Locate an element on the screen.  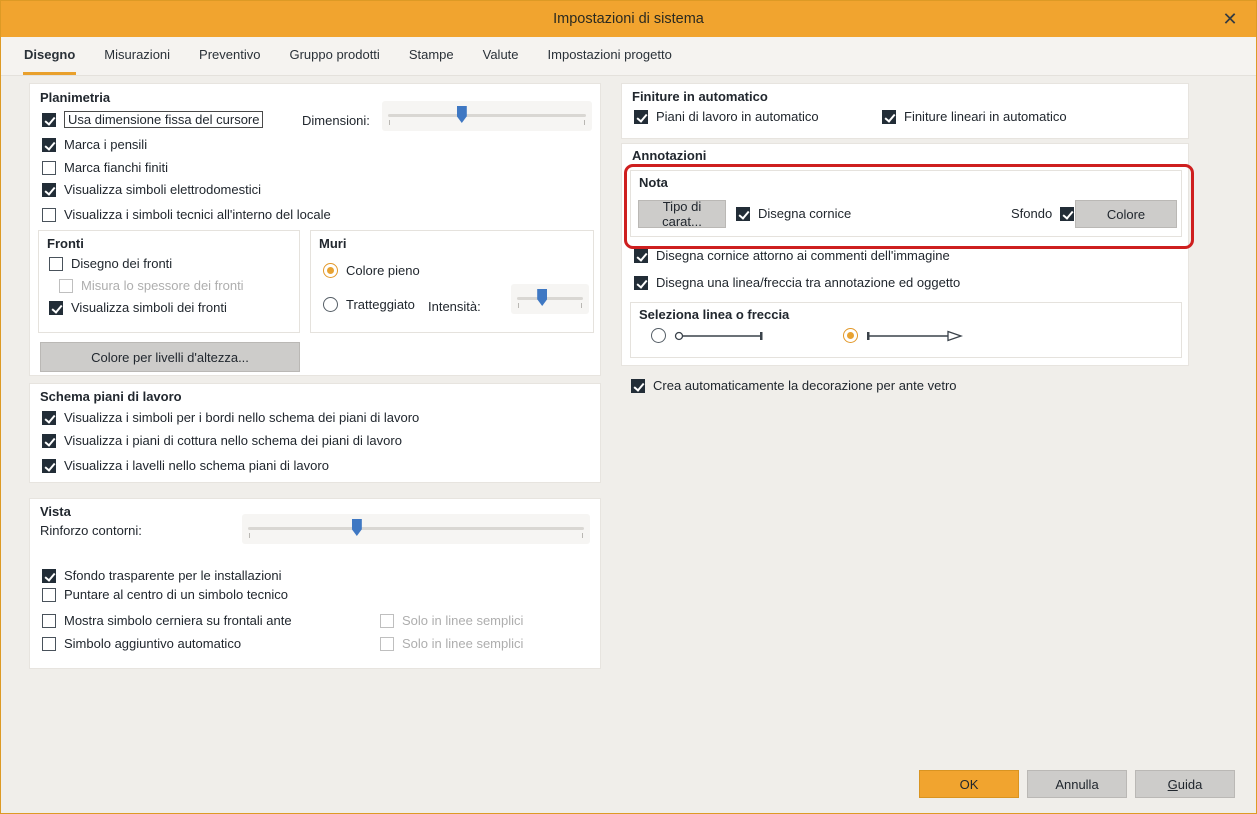
checkbox-marca-fianchi: Marca fianchi finiti is located at coordinates (105, 167).